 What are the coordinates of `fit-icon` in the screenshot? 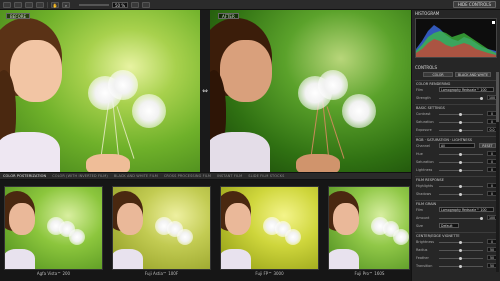 It's located at (135, 4).